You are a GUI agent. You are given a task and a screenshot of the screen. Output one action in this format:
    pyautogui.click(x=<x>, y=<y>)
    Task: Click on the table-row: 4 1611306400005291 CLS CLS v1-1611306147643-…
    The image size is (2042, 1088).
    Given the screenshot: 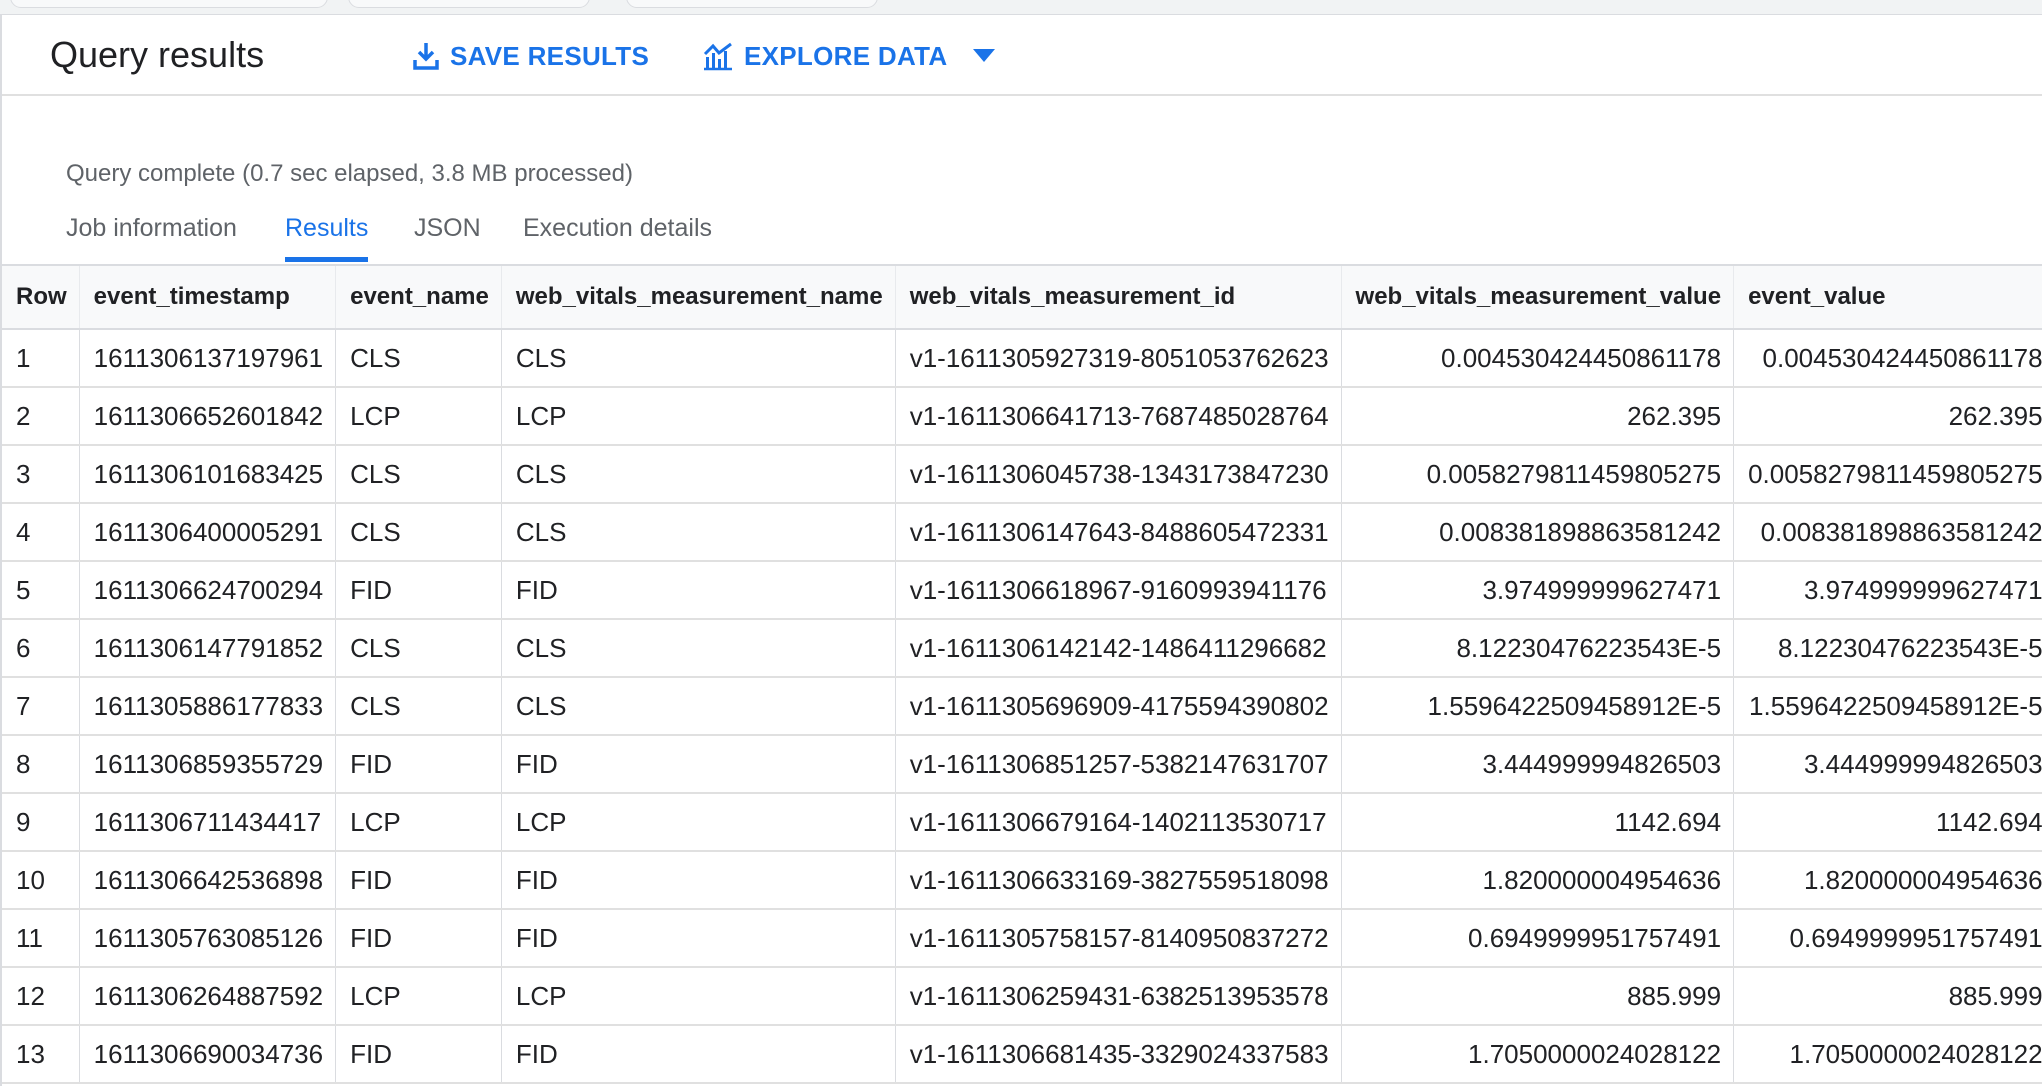 What is the action you would take?
    pyautogui.click(x=1022, y=532)
    